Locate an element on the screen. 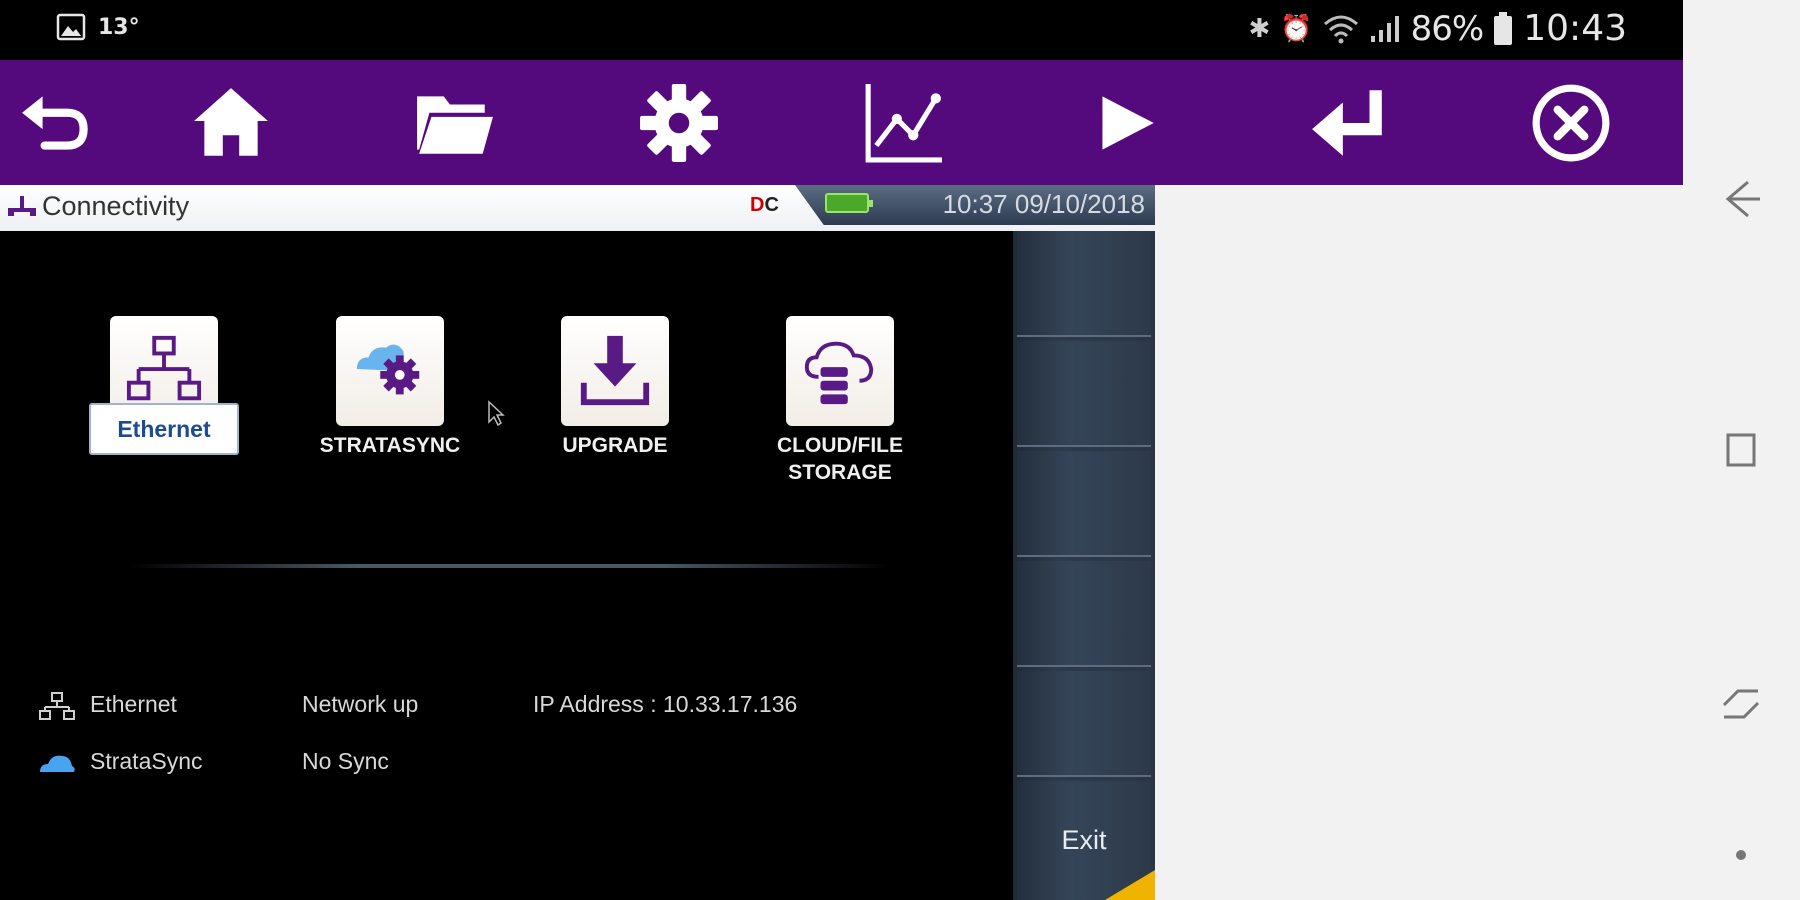 The width and height of the screenshot is (1800, 900). cloud-file-storage-label: CLOUD/FILE STORAGE is located at coordinates (840, 459).